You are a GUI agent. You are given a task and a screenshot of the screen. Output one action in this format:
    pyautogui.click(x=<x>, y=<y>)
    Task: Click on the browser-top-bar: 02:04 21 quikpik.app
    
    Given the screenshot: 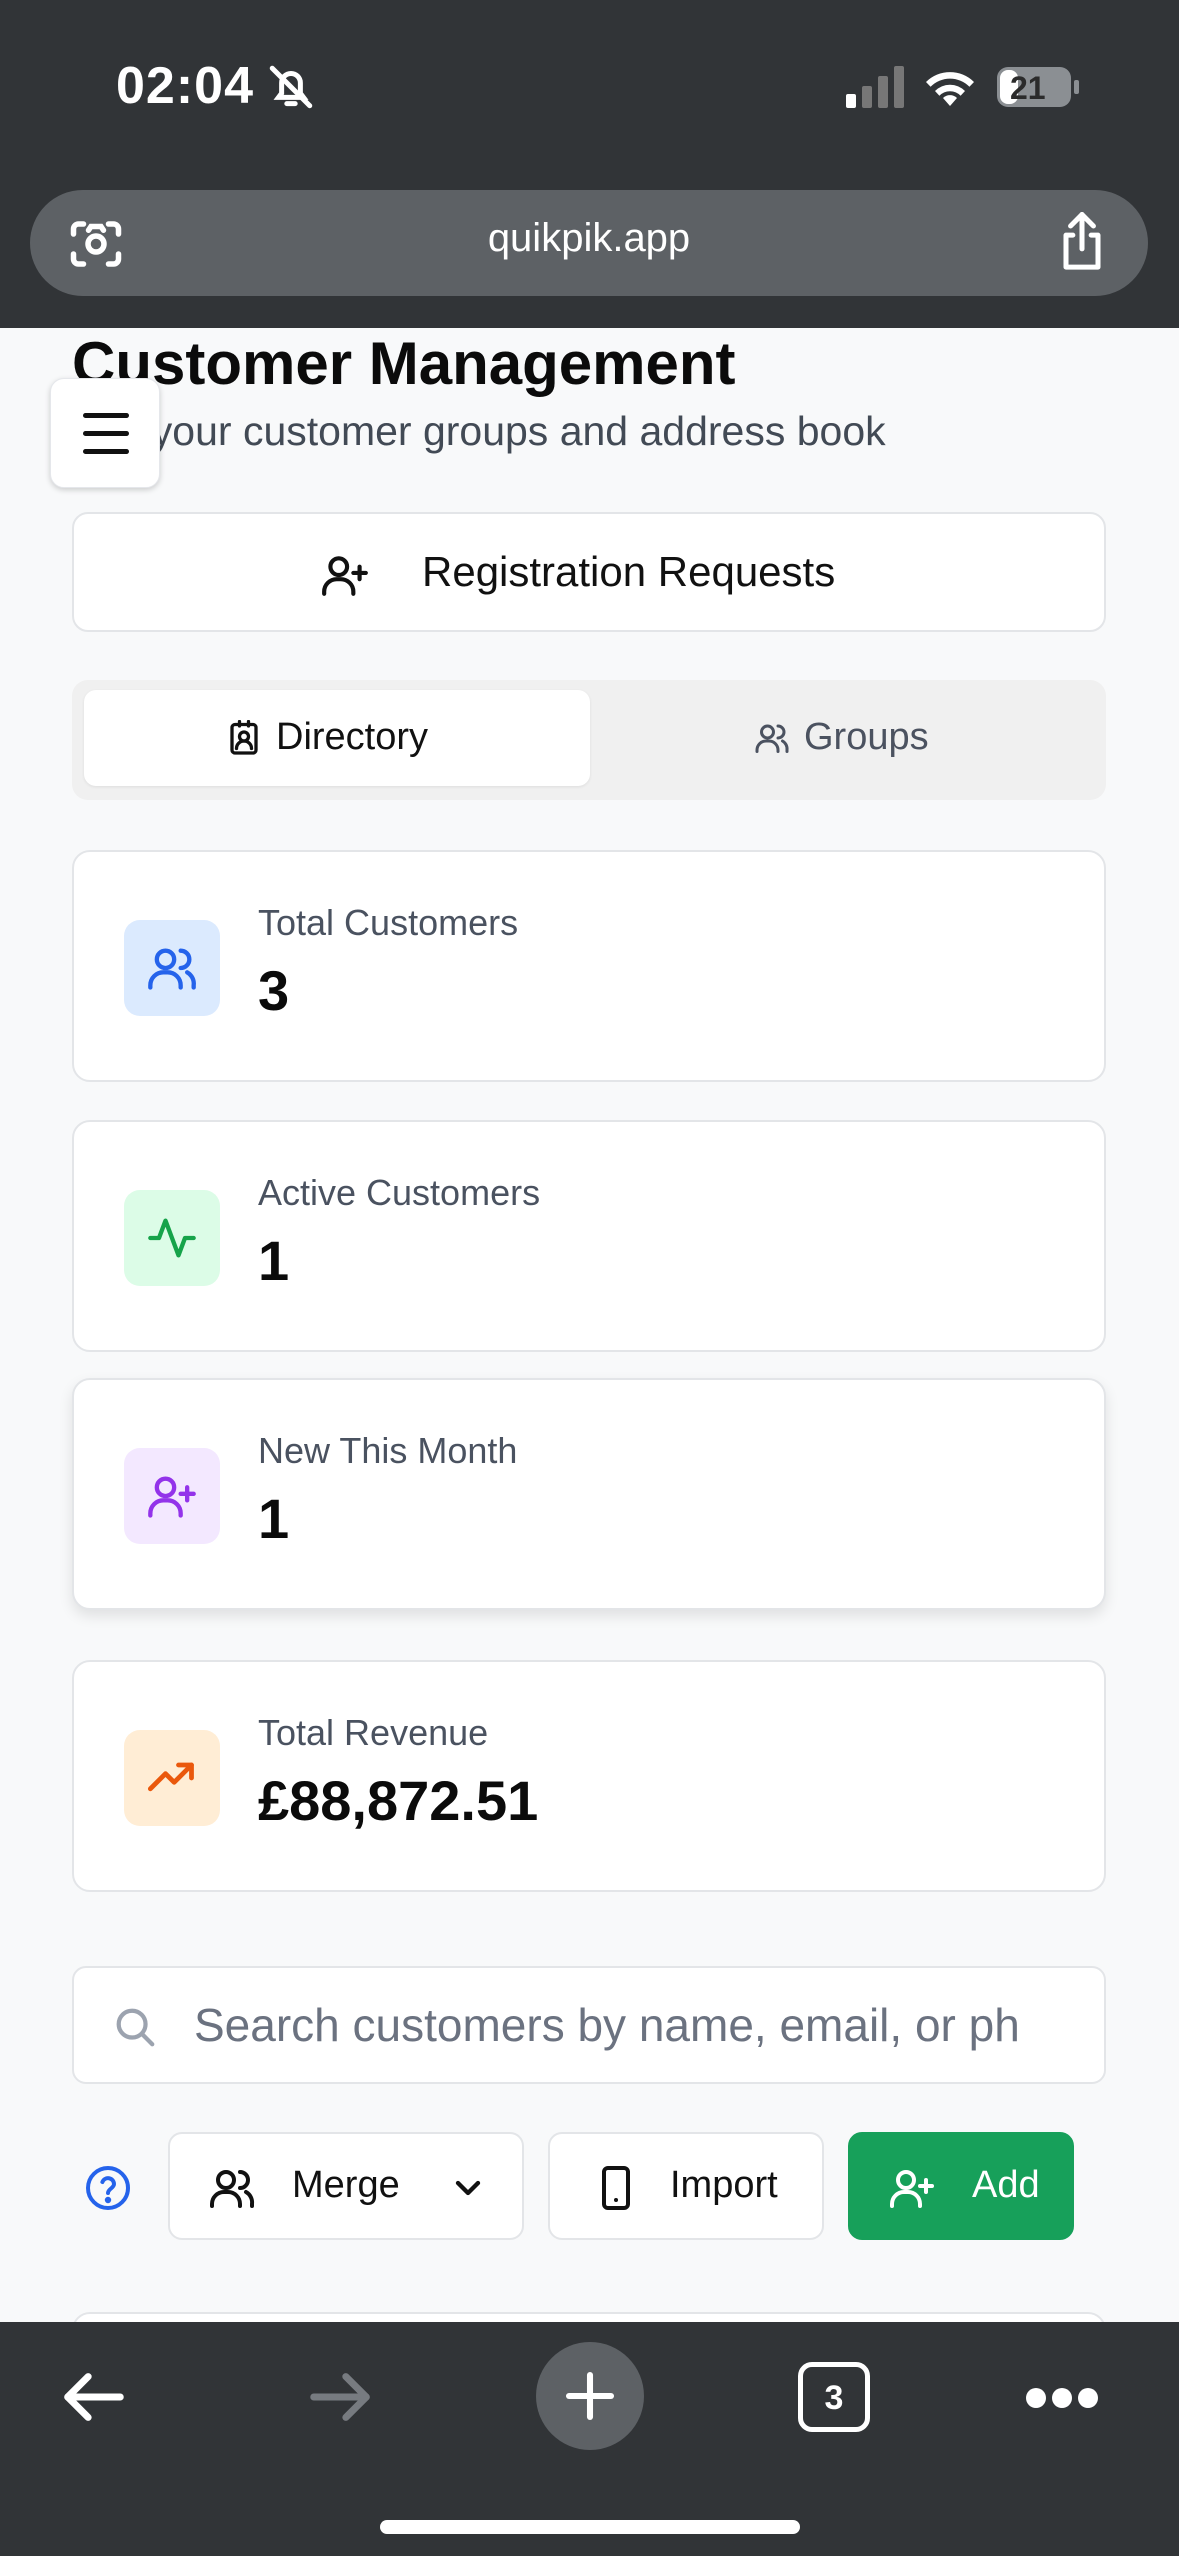 What is the action you would take?
    pyautogui.click(x=589, y=164)
    